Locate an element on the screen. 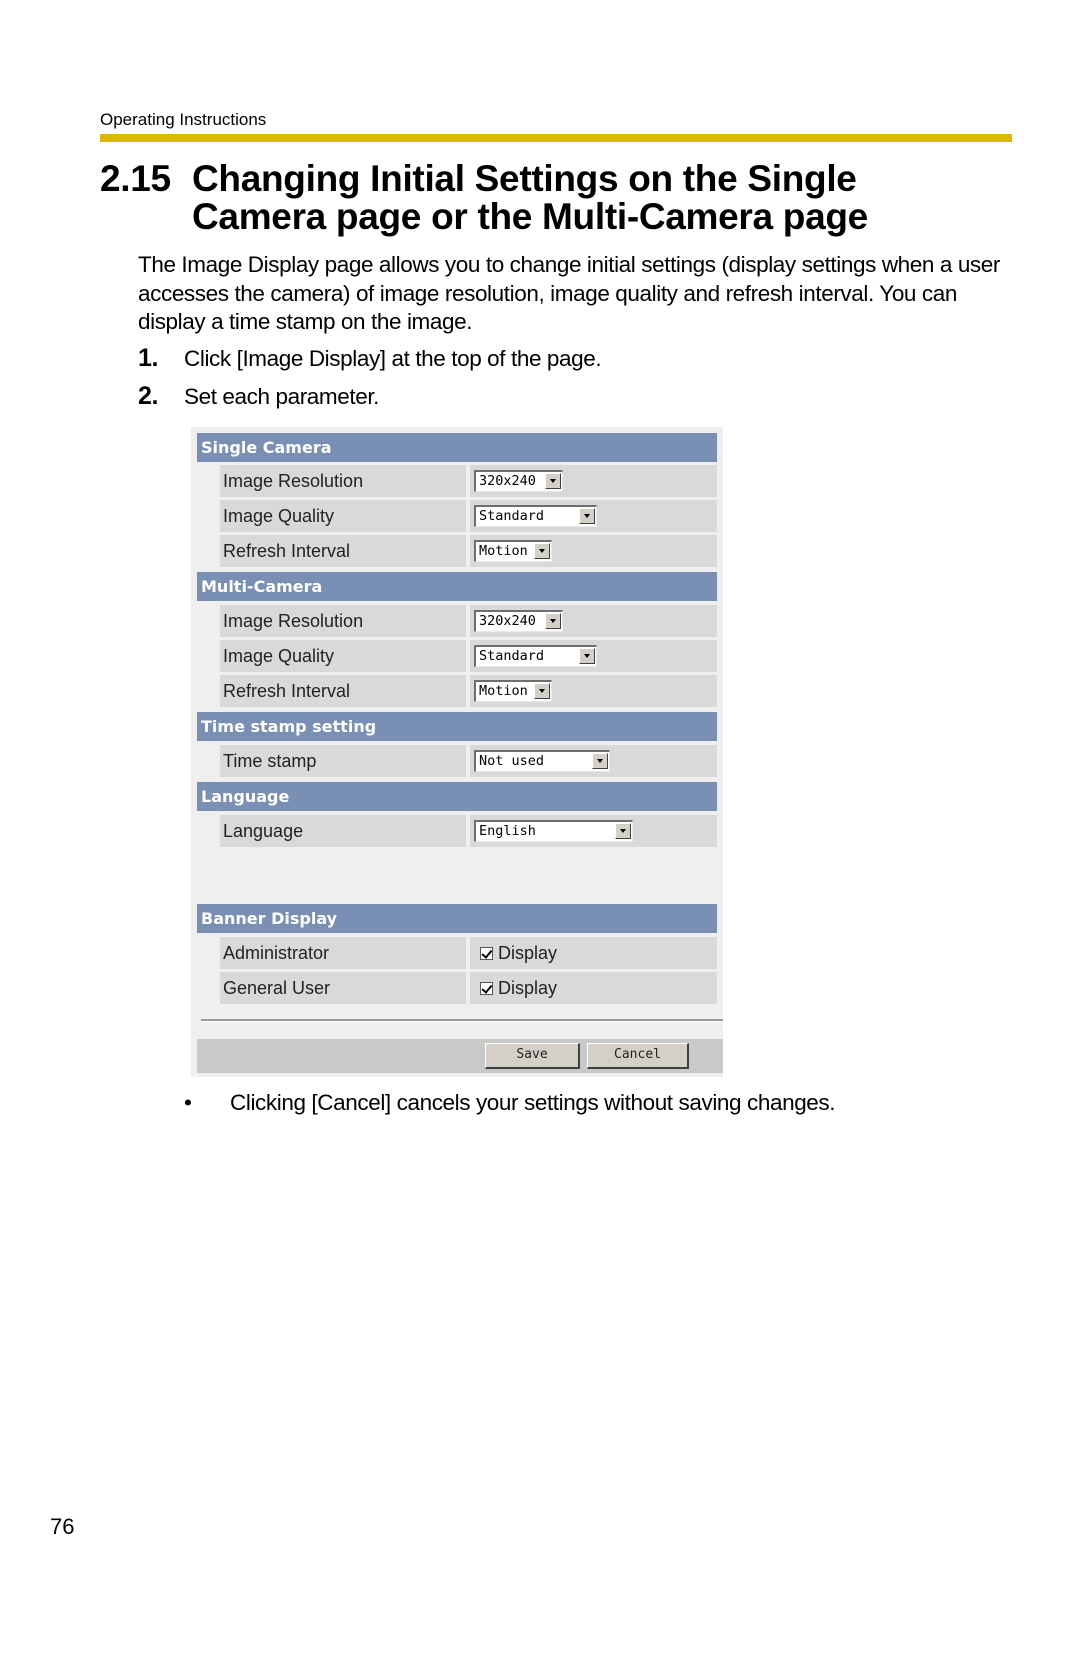  step-2: 2. Set each parameter. is located at coordinates (258, 396).